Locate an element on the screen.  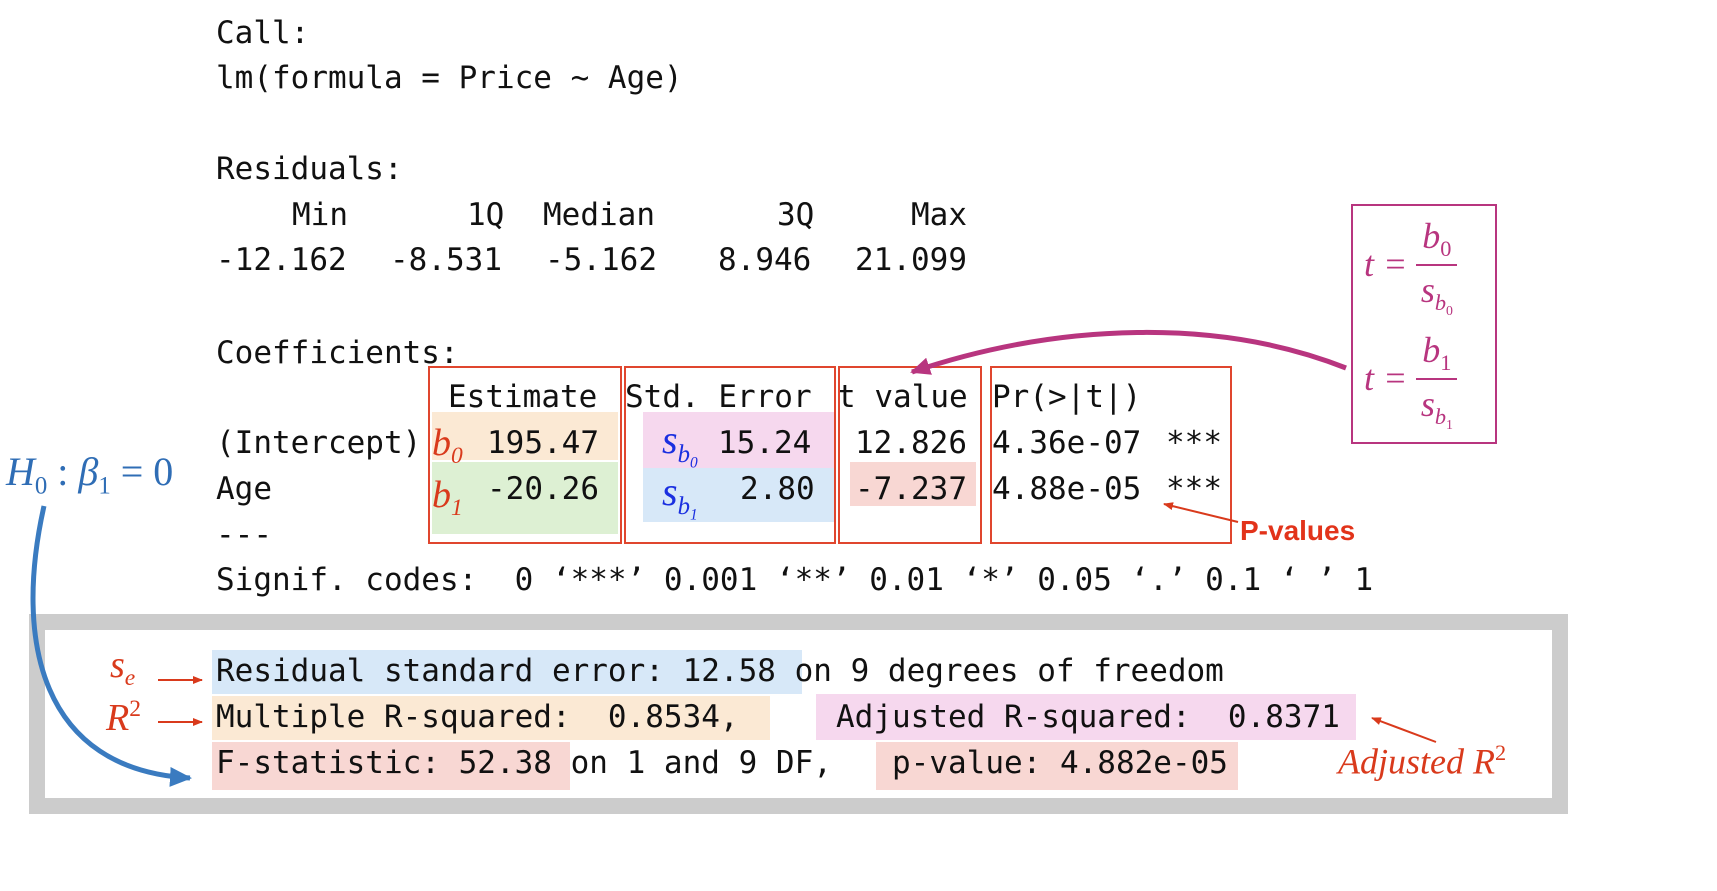
model-pvalue-label: p-value: 4.882e-05 is located at coordinates (1060, 763).